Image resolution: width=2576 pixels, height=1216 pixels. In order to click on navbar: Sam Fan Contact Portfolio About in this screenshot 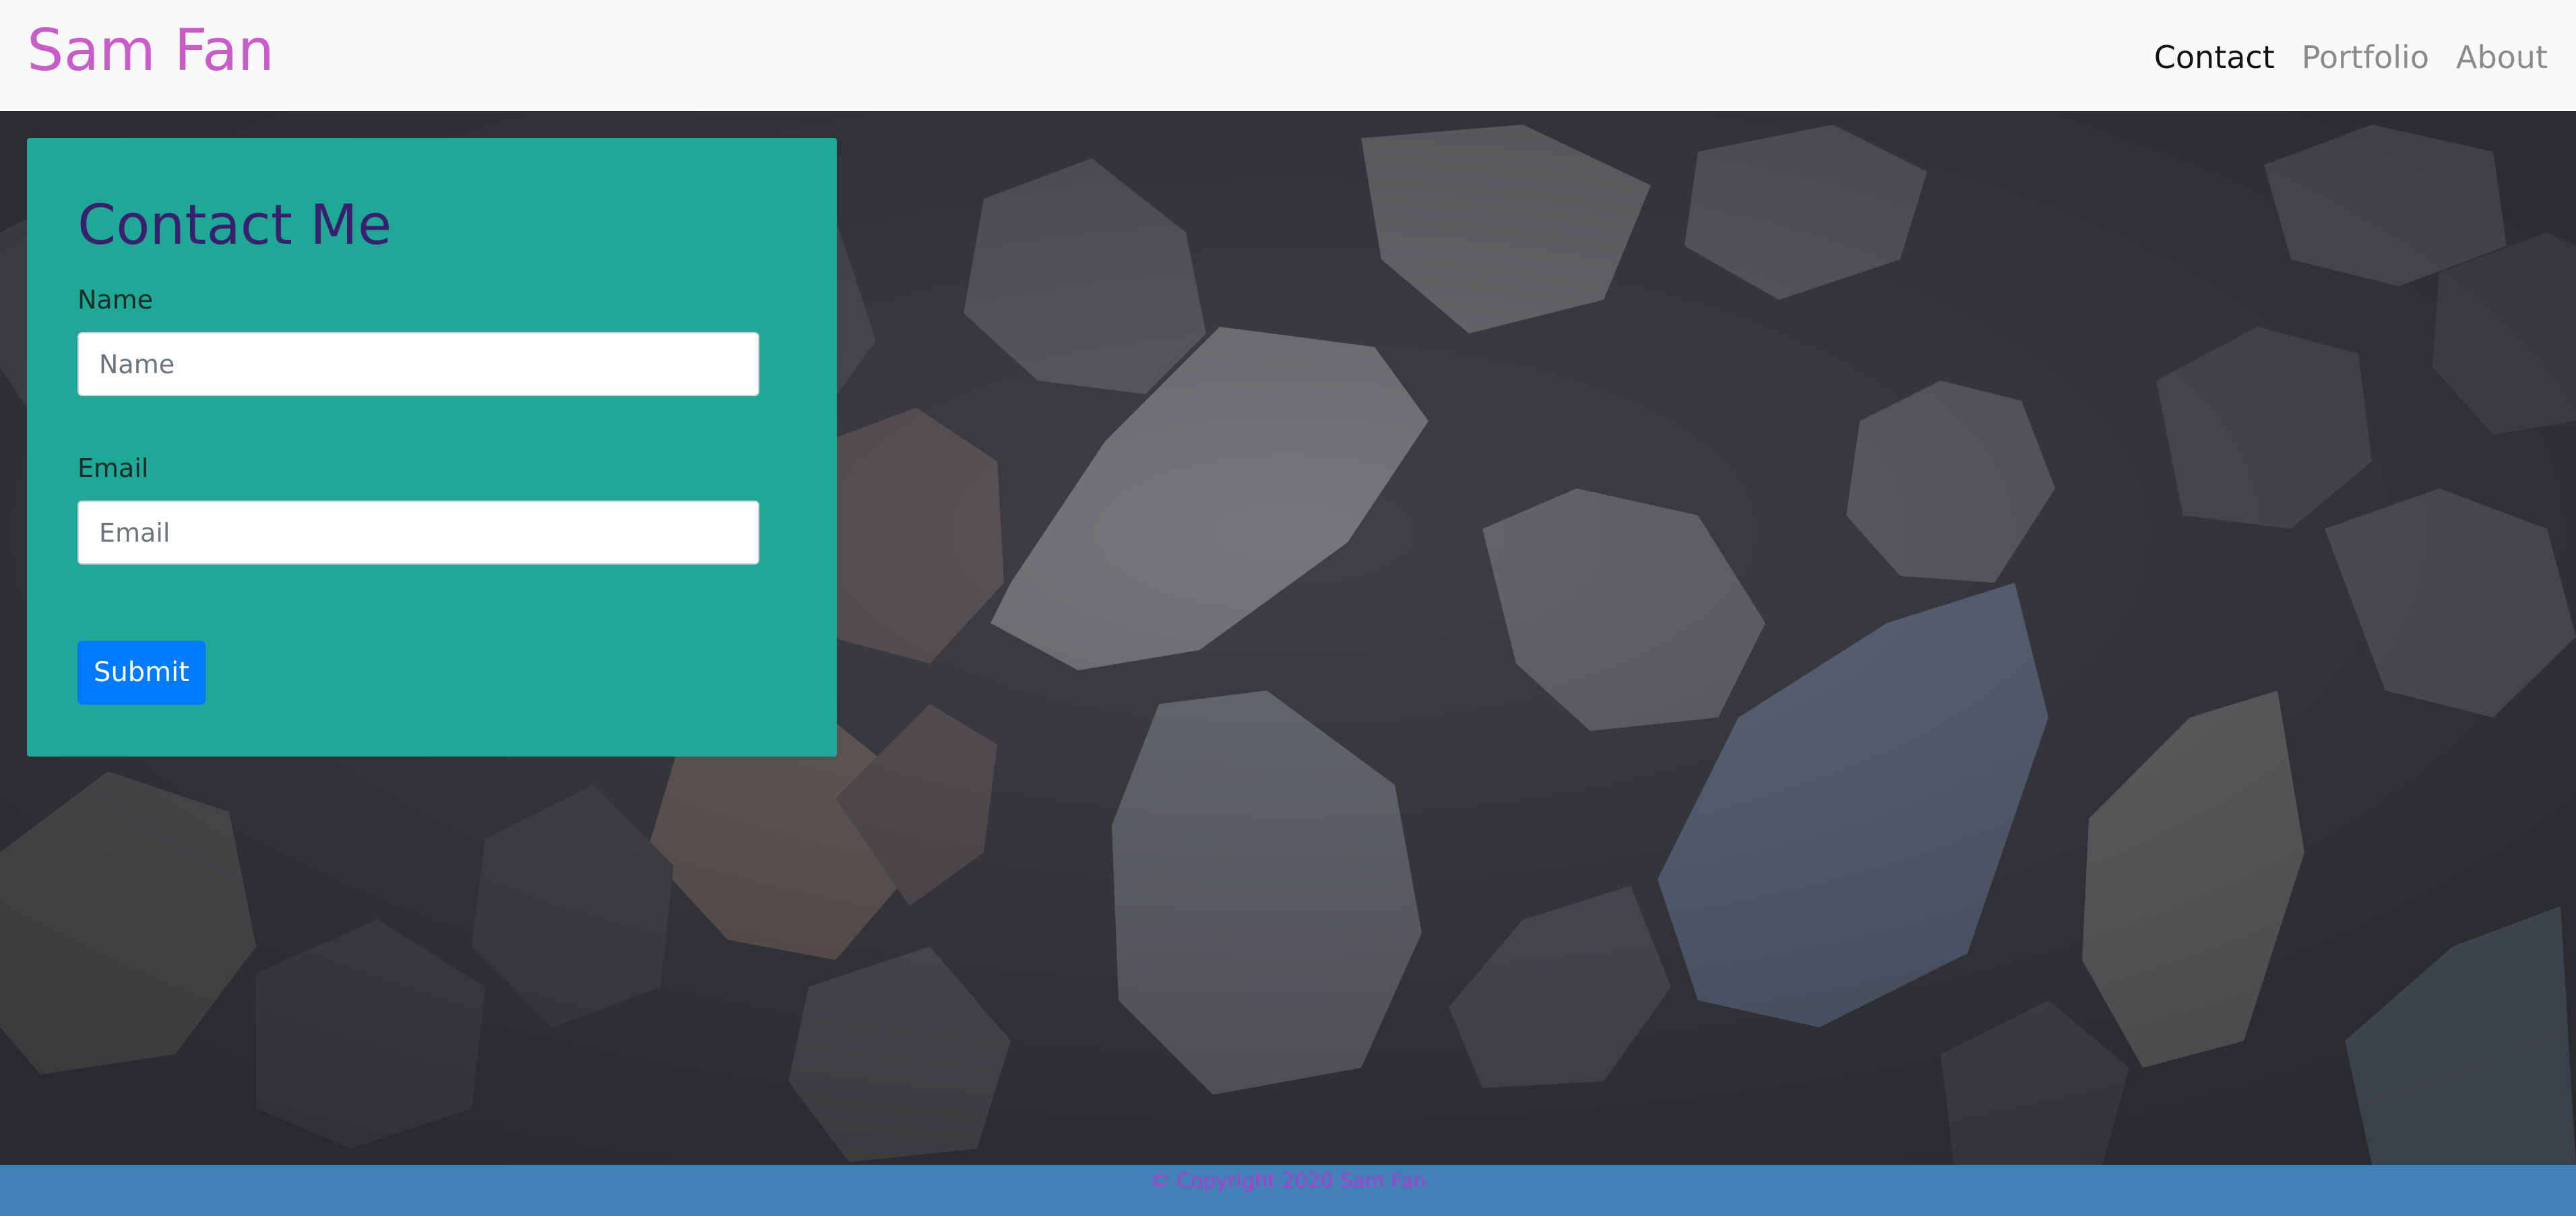, I will do `click(1288, 55)`.